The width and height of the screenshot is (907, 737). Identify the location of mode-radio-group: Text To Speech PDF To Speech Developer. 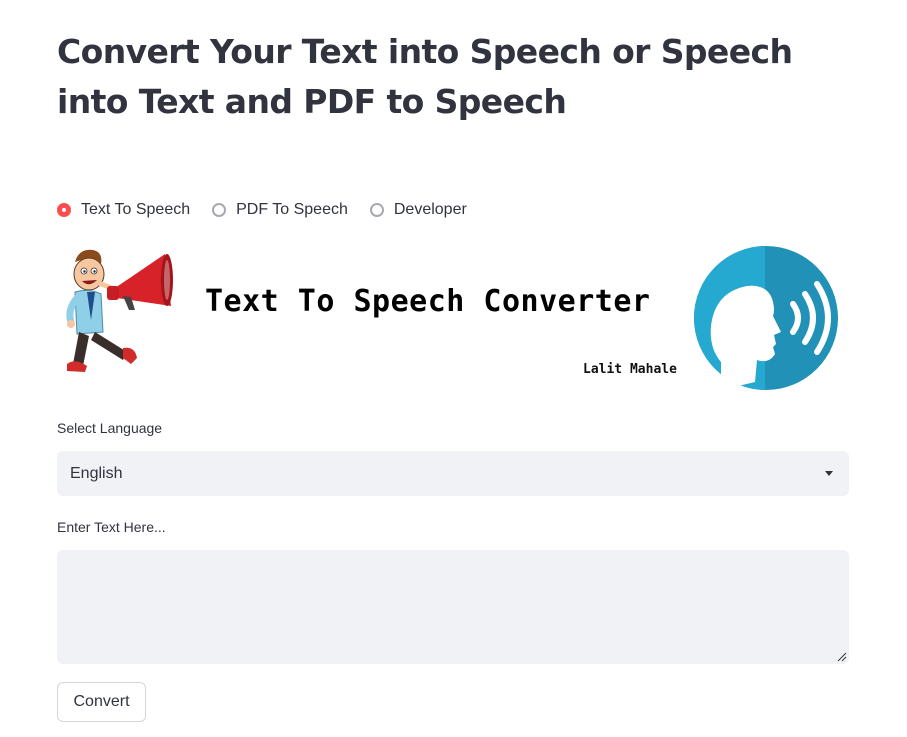
(273, 210).